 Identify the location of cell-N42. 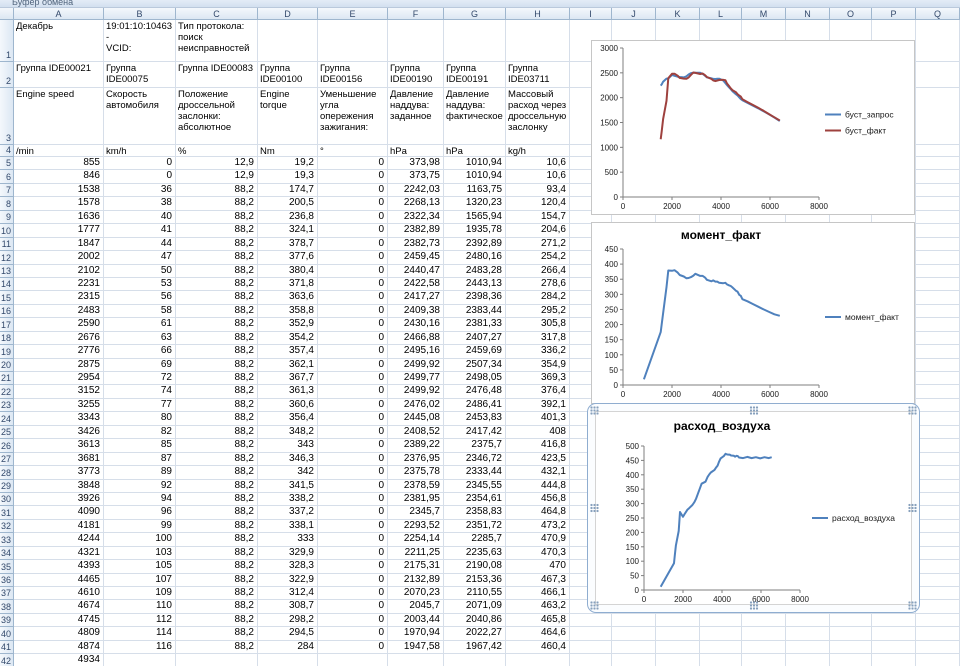
(808, 660).